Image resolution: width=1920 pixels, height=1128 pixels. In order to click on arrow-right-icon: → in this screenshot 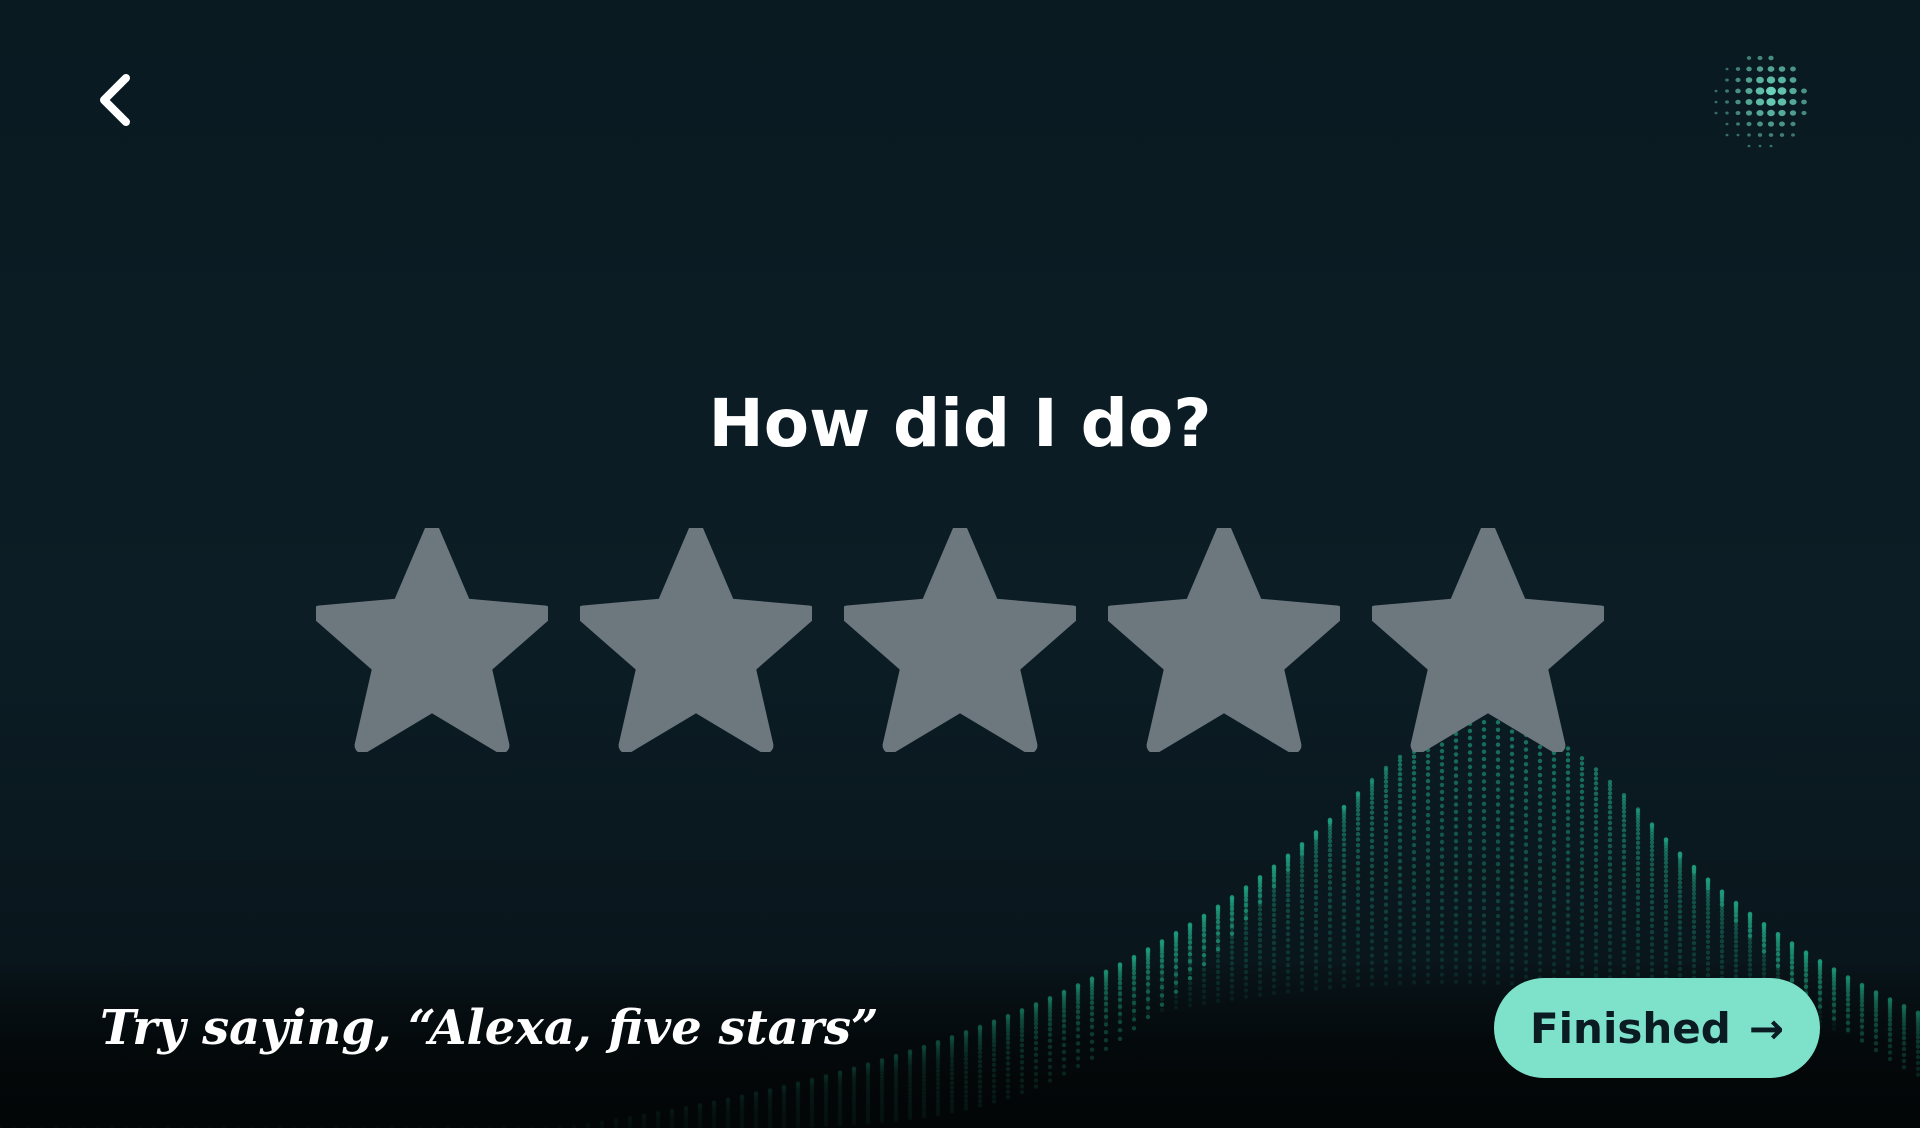, I will do `click(1766, 1028)`.